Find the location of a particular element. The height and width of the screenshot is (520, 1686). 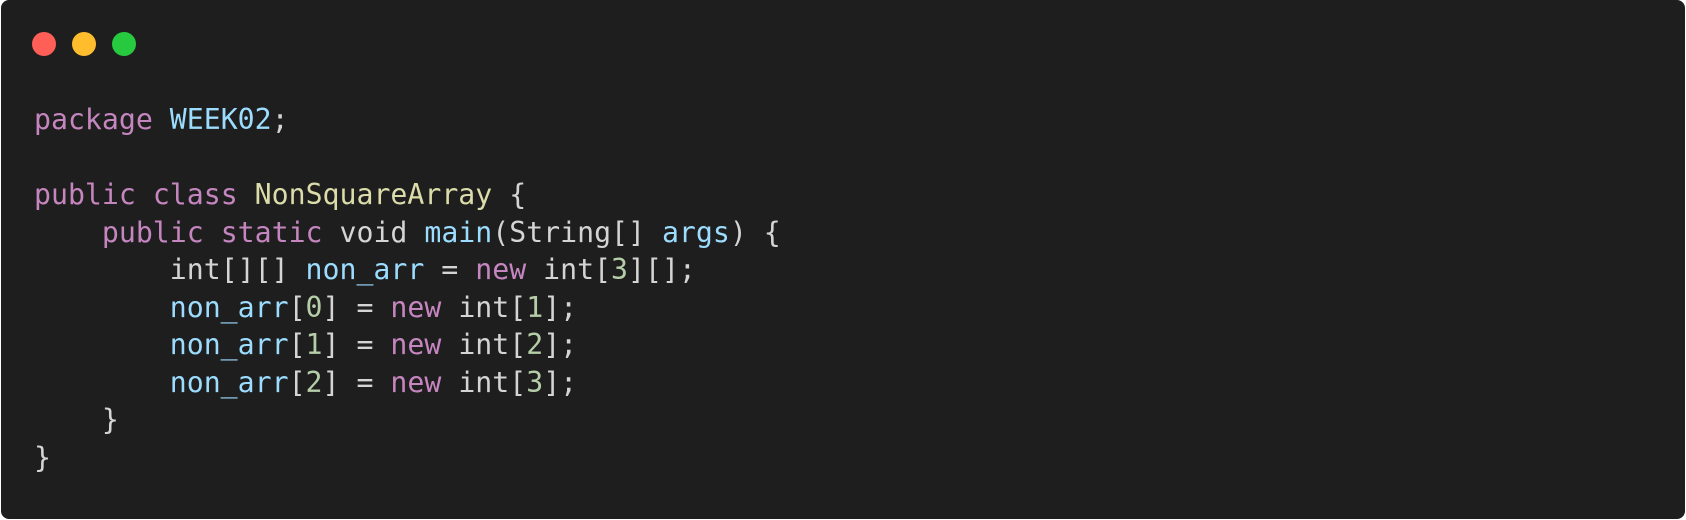

code-token-class-name: NonSquareArray is located at coordinates (373, 194).